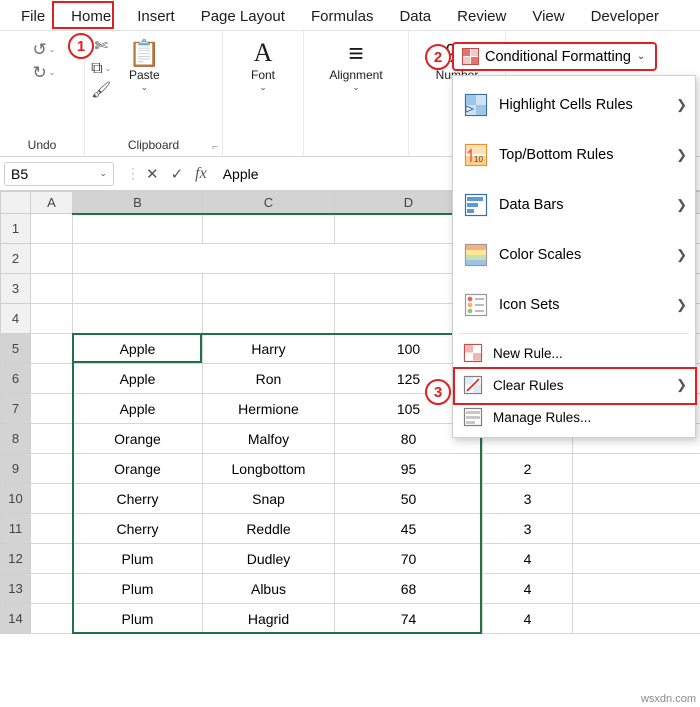  What do you see at coordinates (137, 288) in the screenshot?
I see `cell-b3` at bounding box center [137, 288].